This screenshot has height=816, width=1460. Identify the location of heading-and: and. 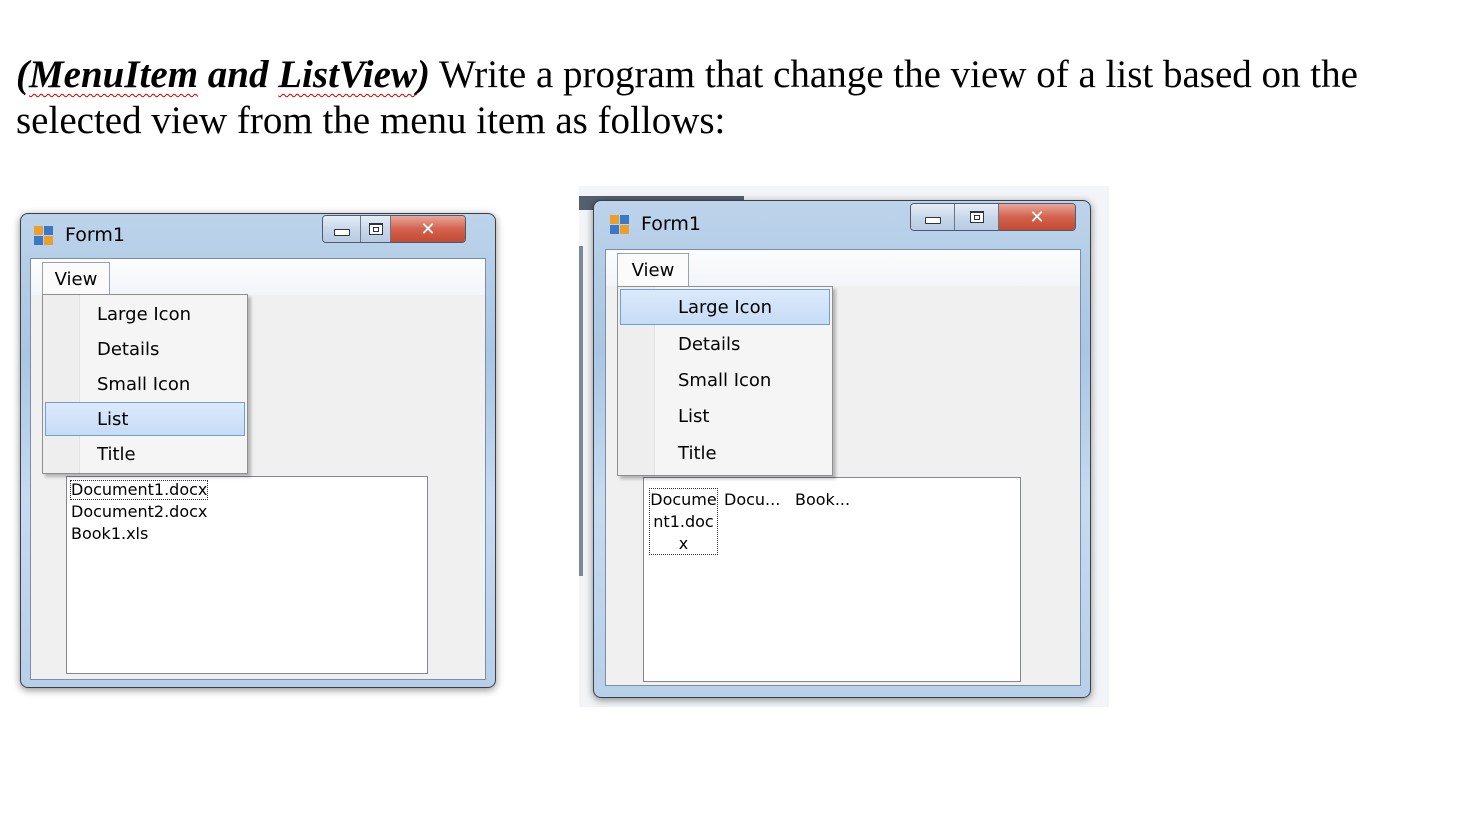
(238, 74).